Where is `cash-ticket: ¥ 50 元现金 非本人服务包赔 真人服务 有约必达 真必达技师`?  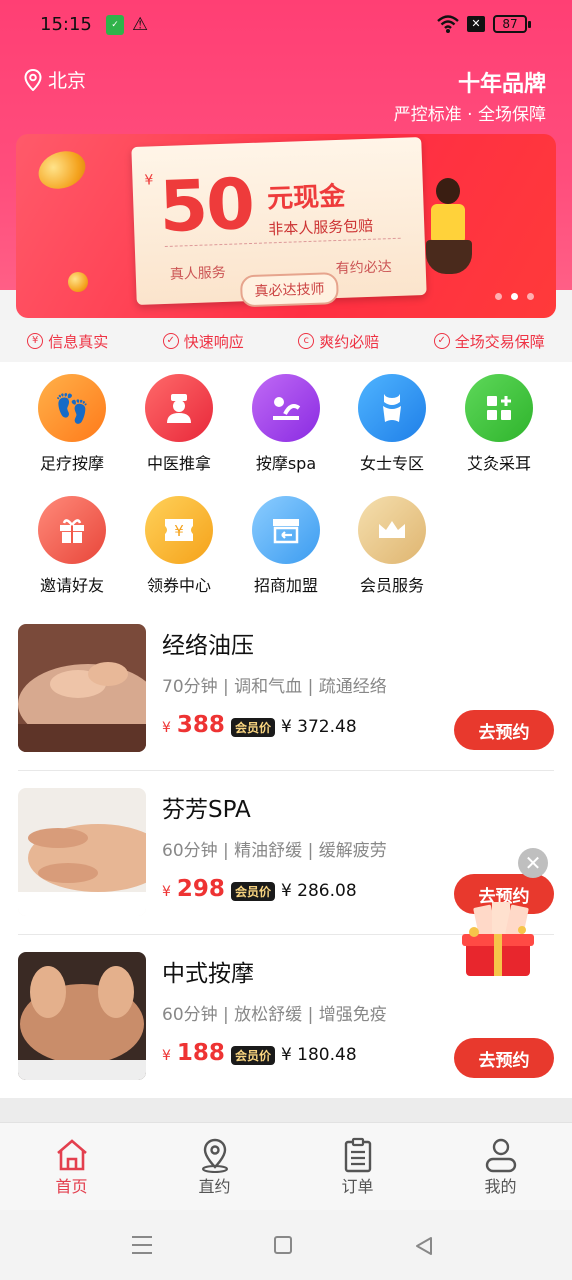 cash-ticket: ¥ 50 元现金 非本人服务包赔 真人服务 有约必达 真必达技师 is located at coordinates (279, 222).